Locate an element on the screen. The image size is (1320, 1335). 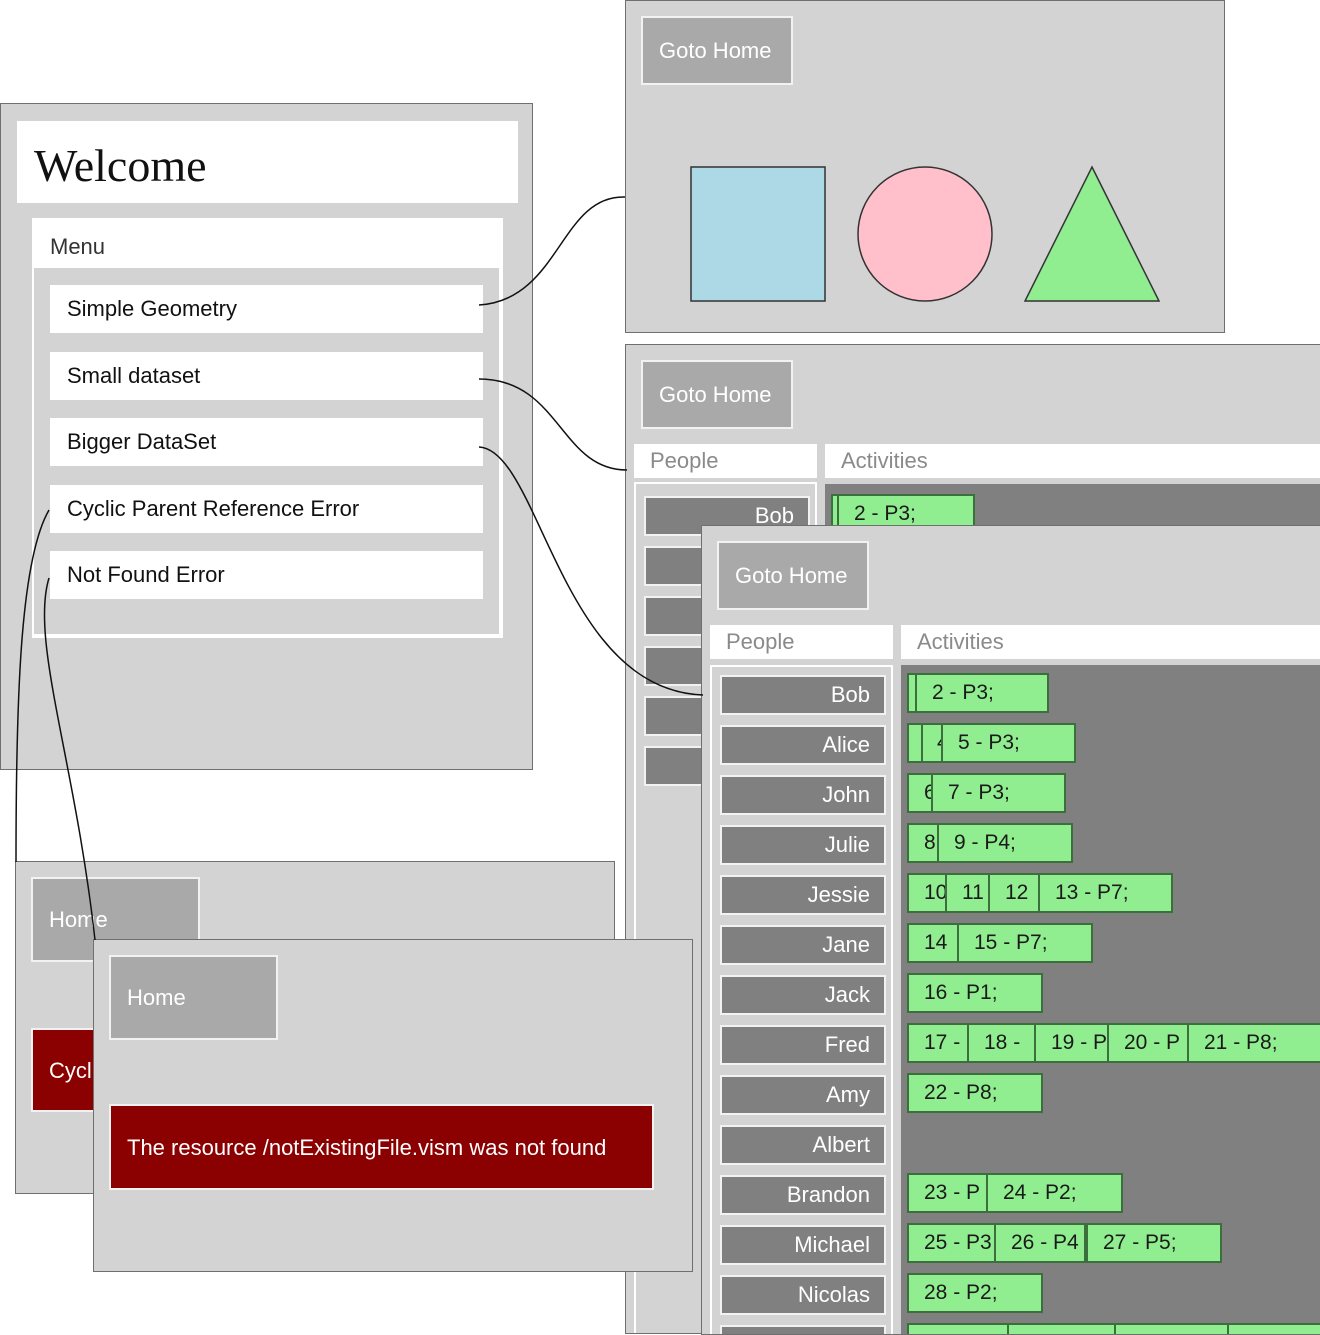
activity-bar: 5 - P3; is located at coordinates (1008, 743).